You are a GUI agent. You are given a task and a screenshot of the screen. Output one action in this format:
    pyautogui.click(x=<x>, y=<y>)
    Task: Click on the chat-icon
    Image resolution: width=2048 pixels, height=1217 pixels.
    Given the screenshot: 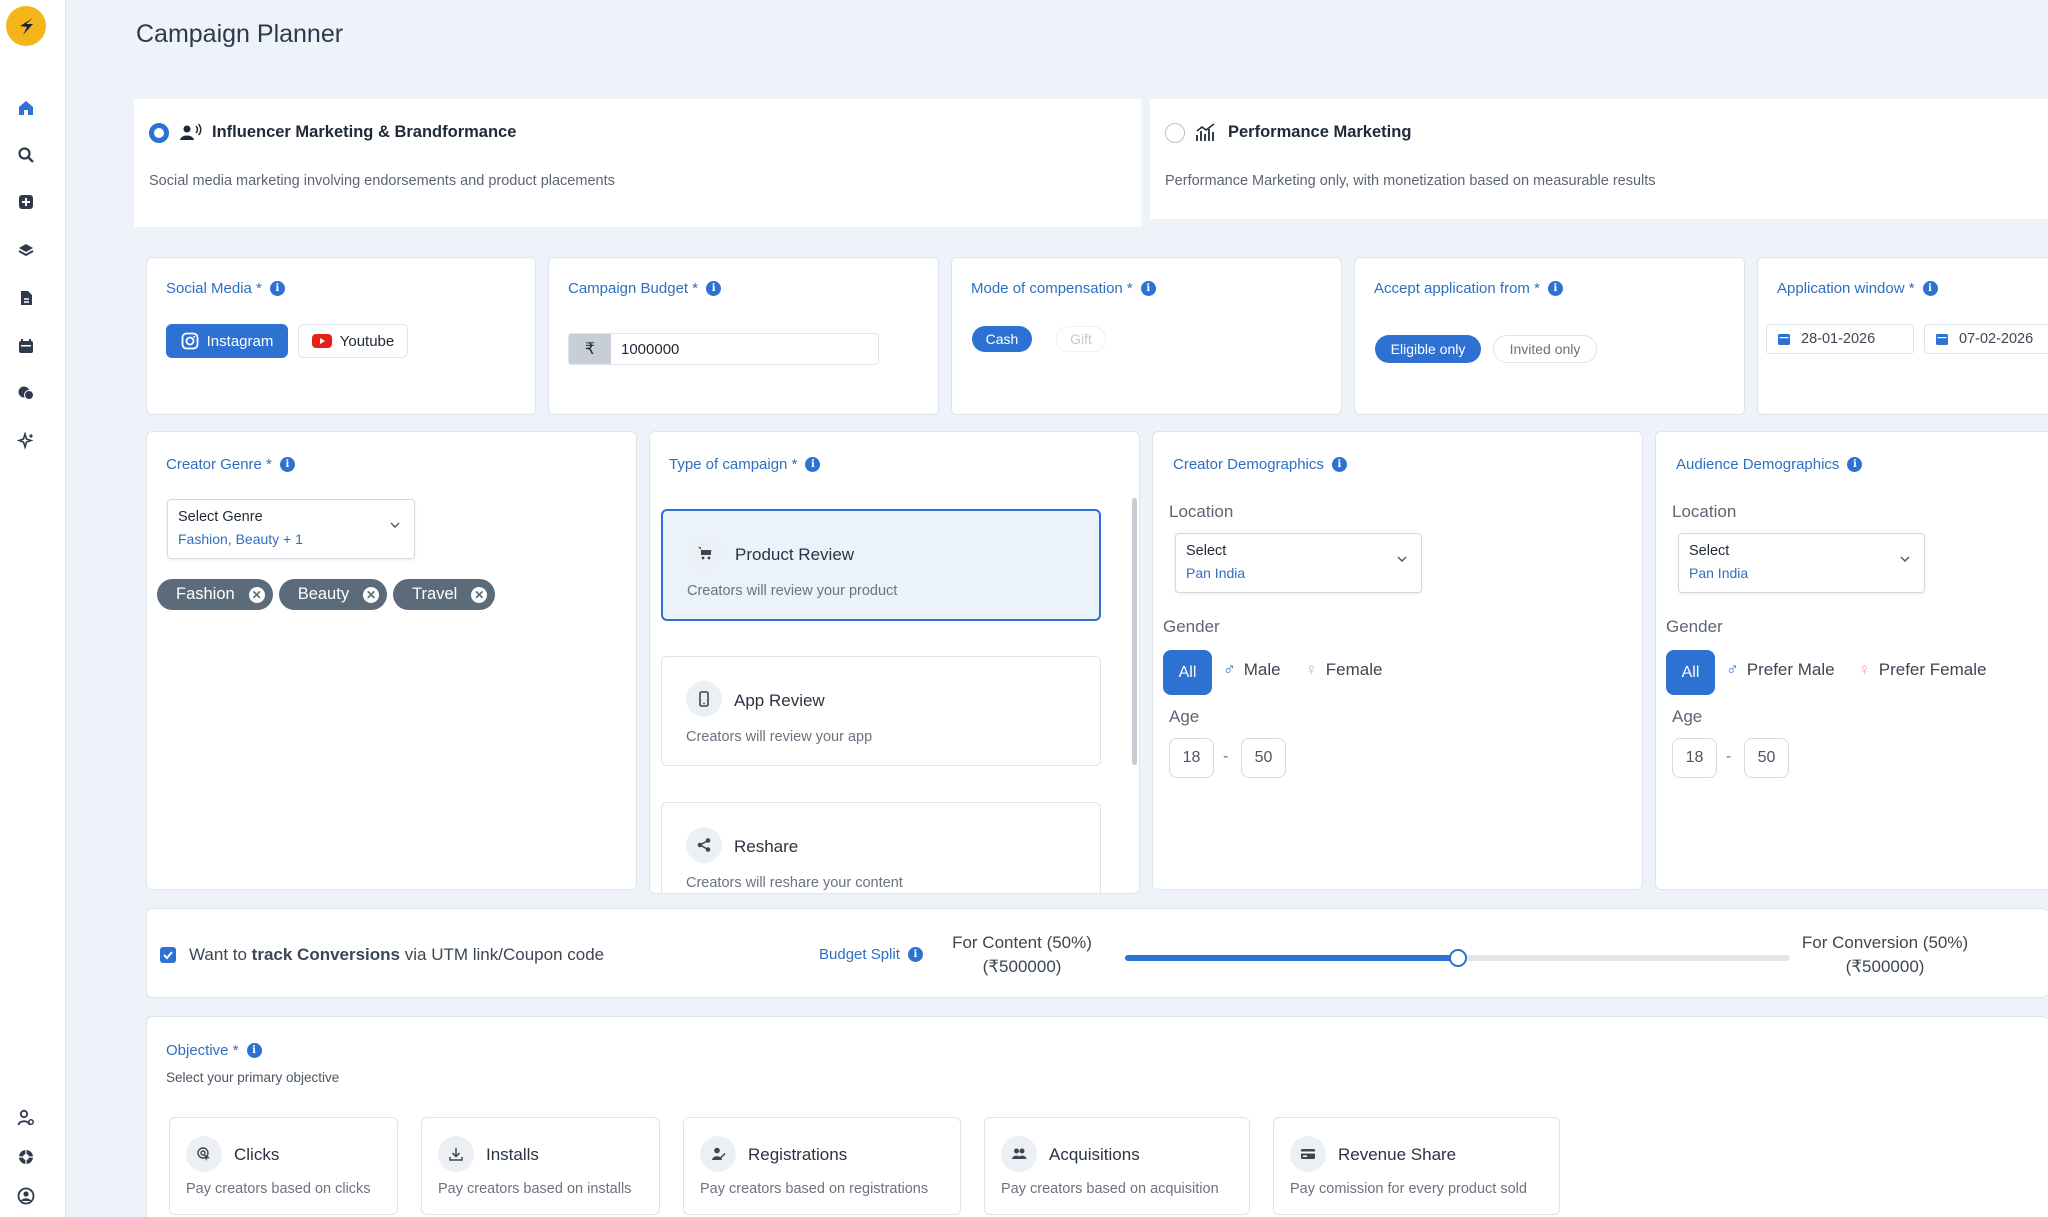 What is the action you would take?
    pyautogui.click(x=26, y=393)
    